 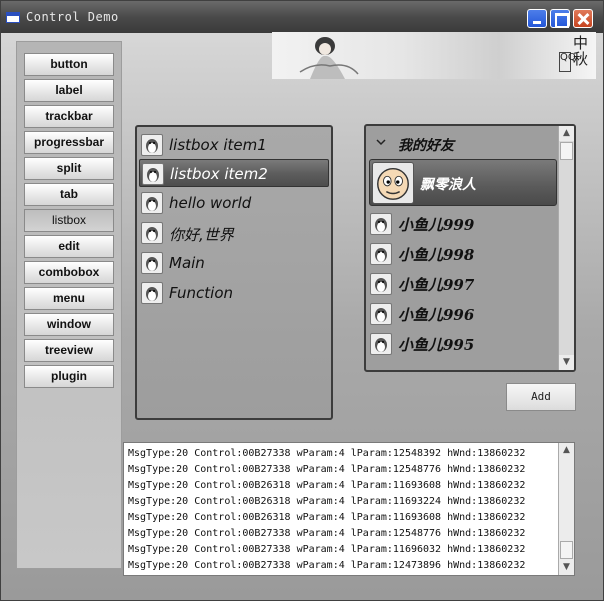 I want to click on nav-button-window: window, so click(x=69, y=324).